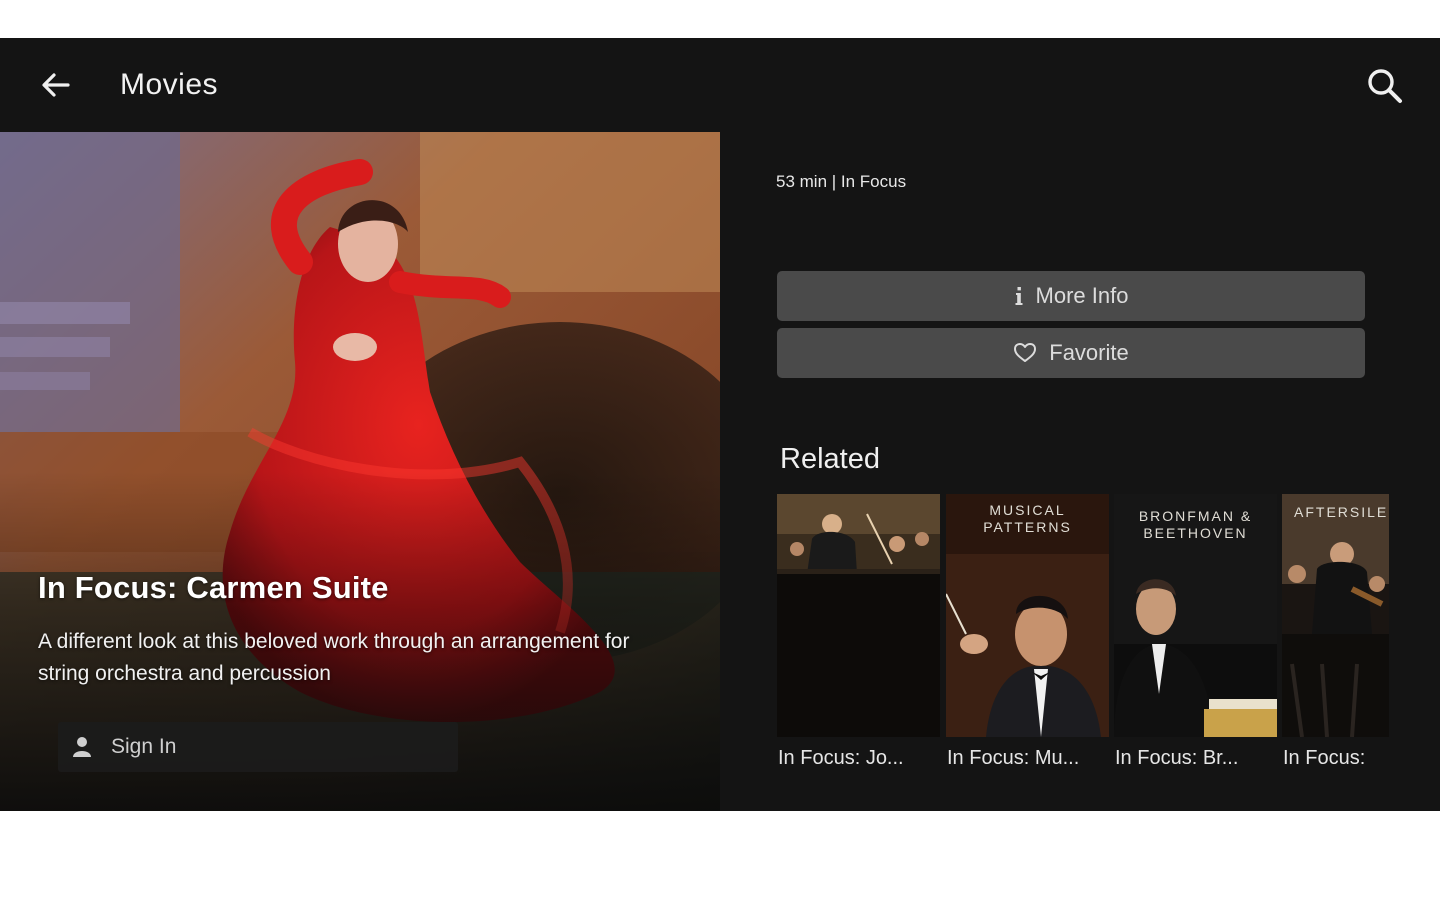  What do you see at coordinates (858, 615) in the screenshot?
I see `related-thumbnail` at bounding box center [858, 615].